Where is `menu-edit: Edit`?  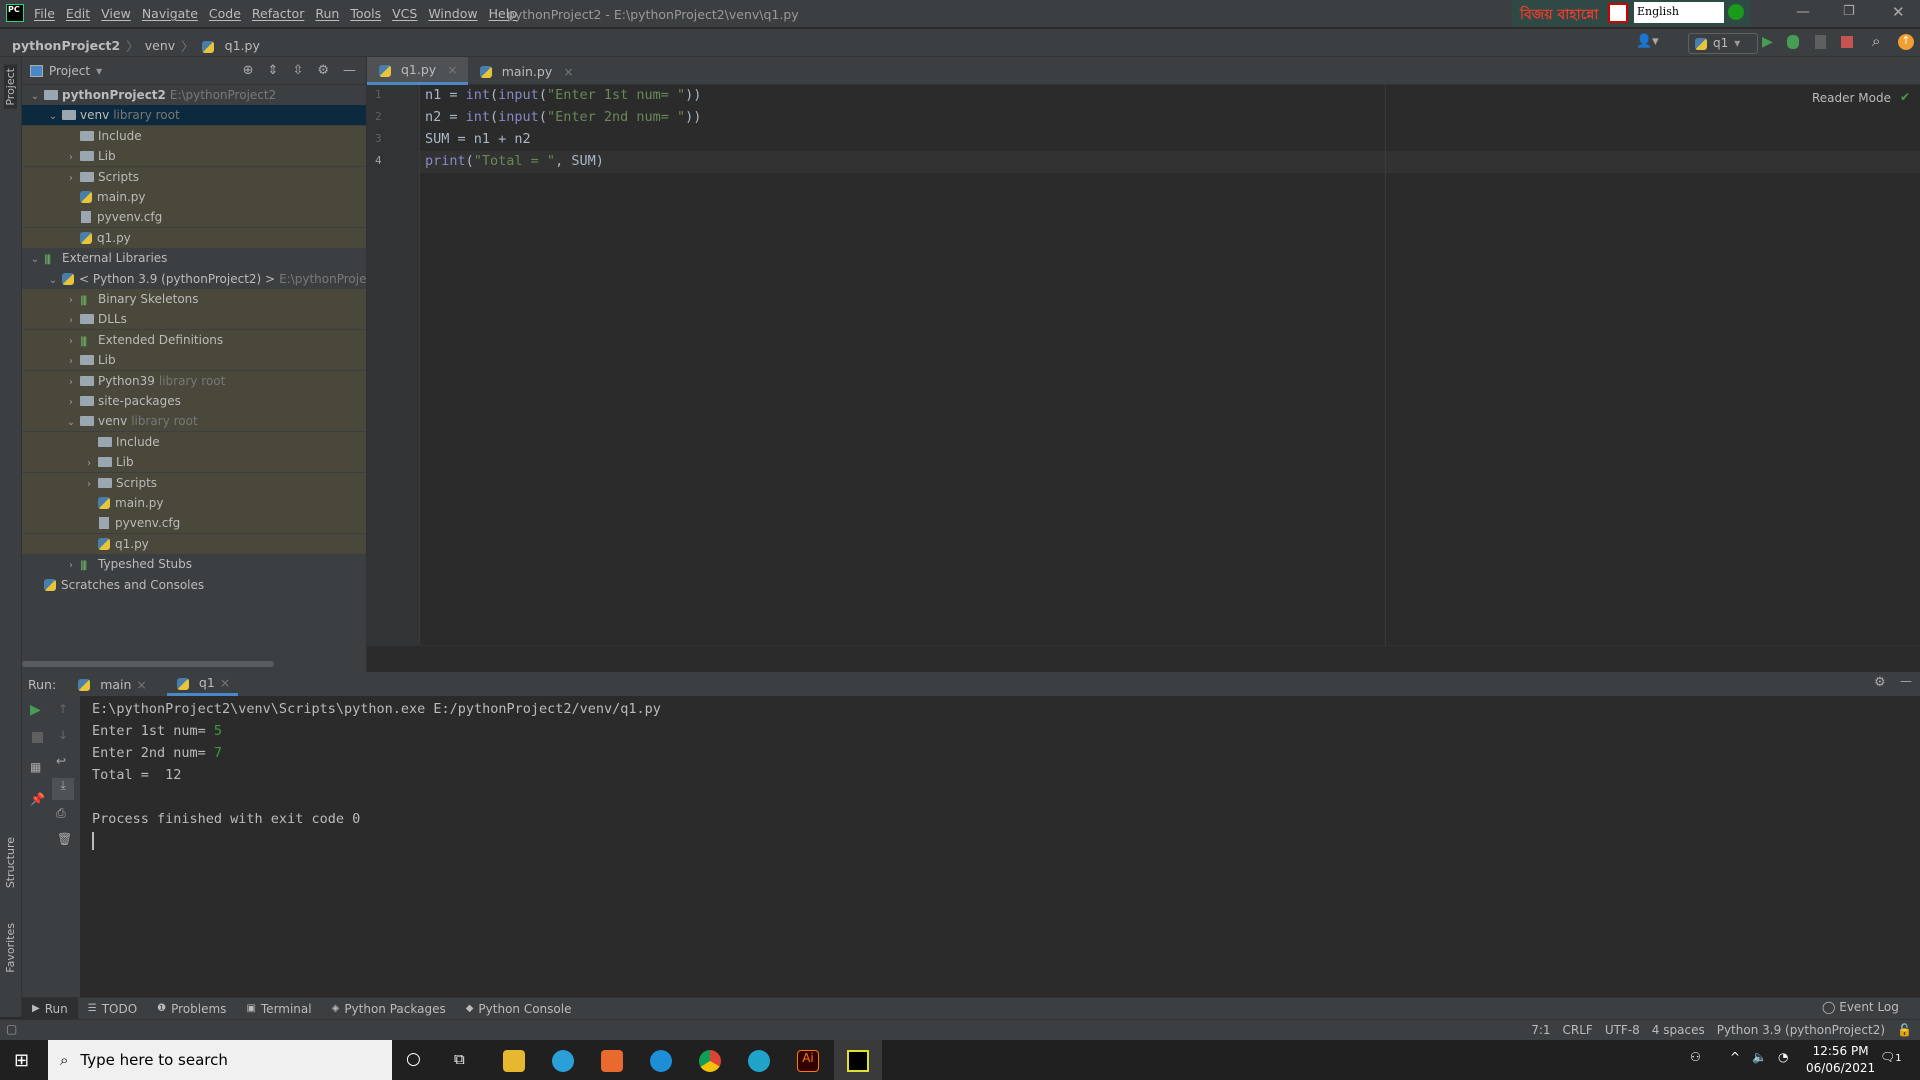 menu-edit: Edit is located at coordinates (78, 13).